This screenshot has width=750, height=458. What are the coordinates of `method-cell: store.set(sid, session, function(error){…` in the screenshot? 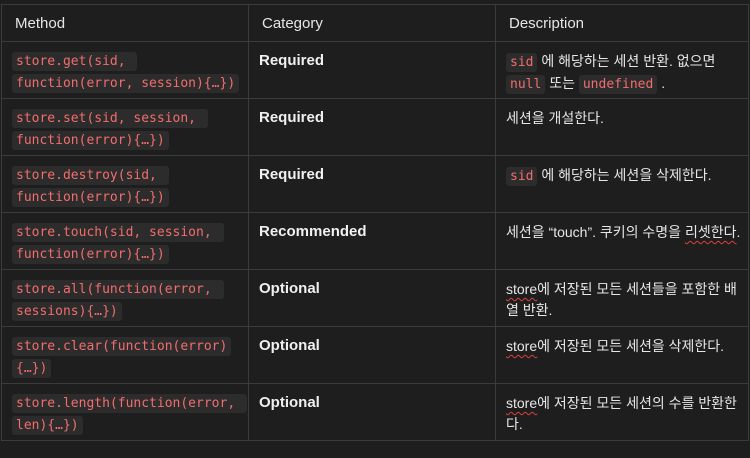 It's located at (125, 127).